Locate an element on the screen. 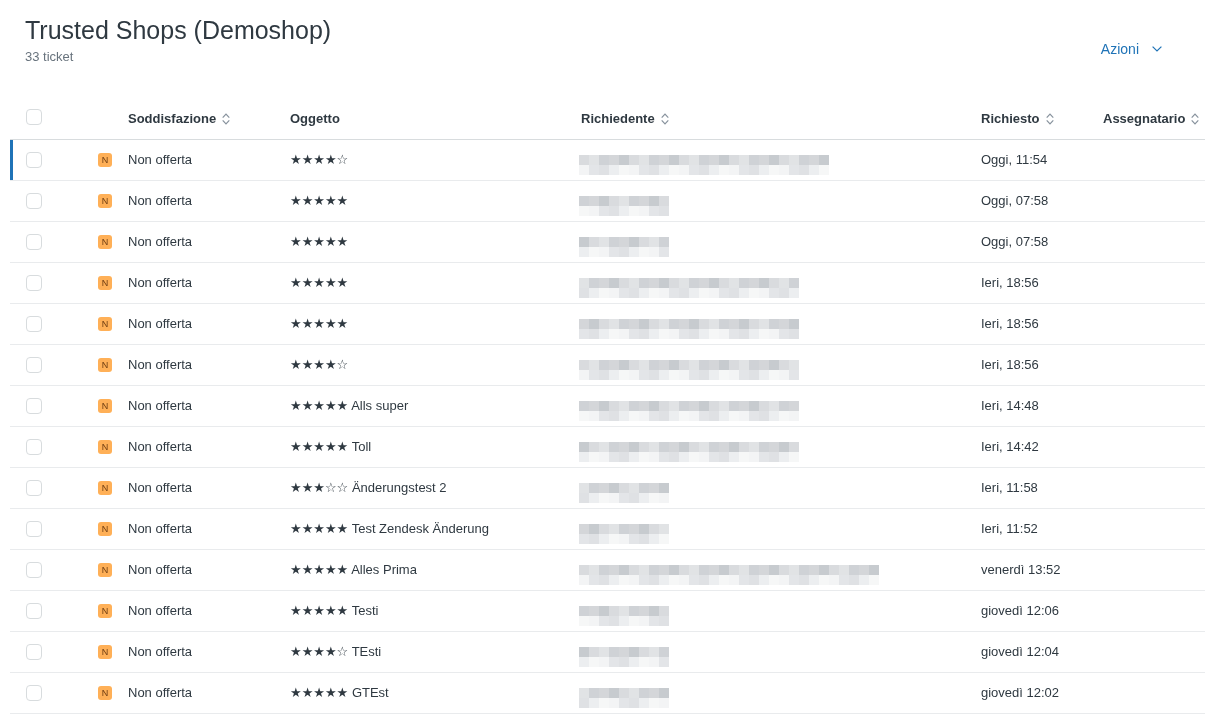 The image size is (1205, 718). ticket-subject: ★★★★★ Alles Prima is located at coordinates (353, 569).